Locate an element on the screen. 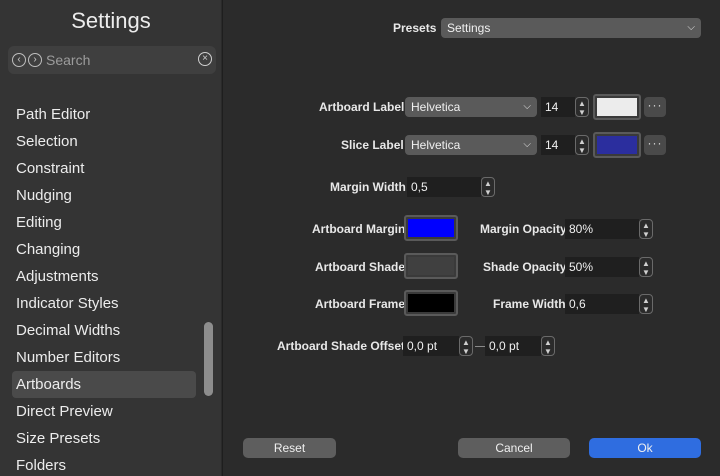 This screenshot has height=476, width=720. shade-offset-x-field: 0,0 pt is located at coordinates (431, 346).